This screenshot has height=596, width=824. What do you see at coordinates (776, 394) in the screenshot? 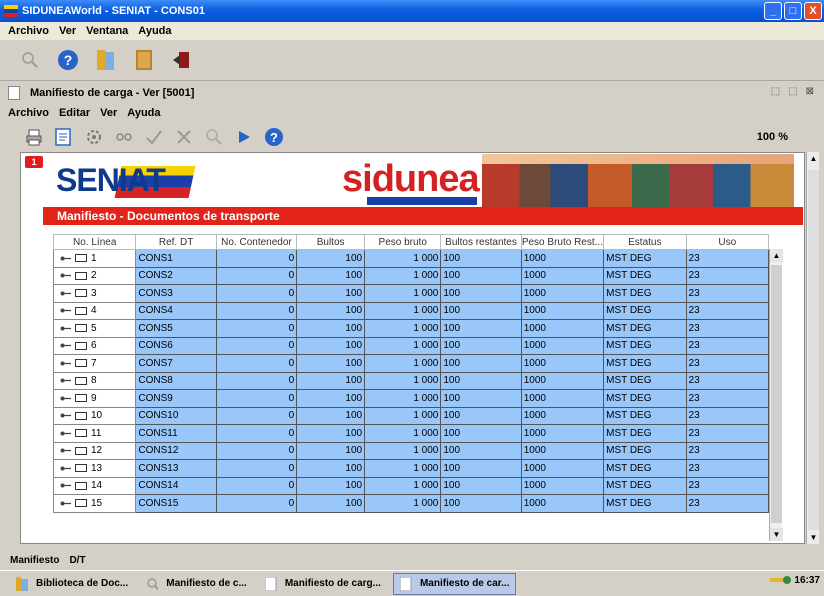
I see `scroll-thumb` at bounding box center [776, 394].